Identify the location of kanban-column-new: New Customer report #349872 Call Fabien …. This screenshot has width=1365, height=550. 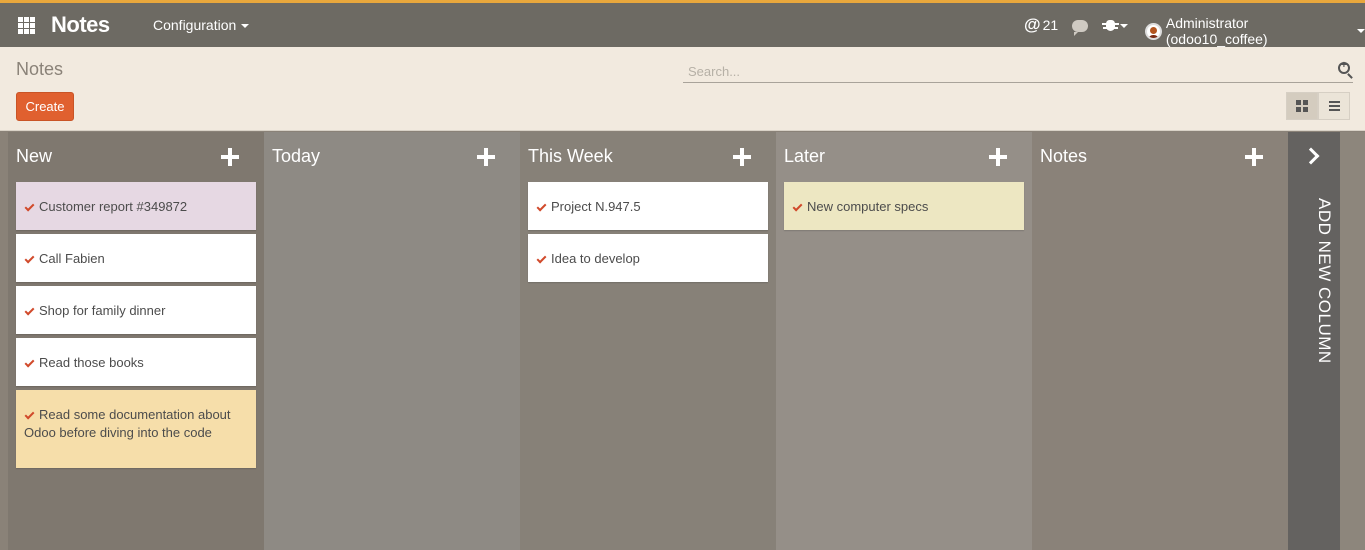
(136, 341).